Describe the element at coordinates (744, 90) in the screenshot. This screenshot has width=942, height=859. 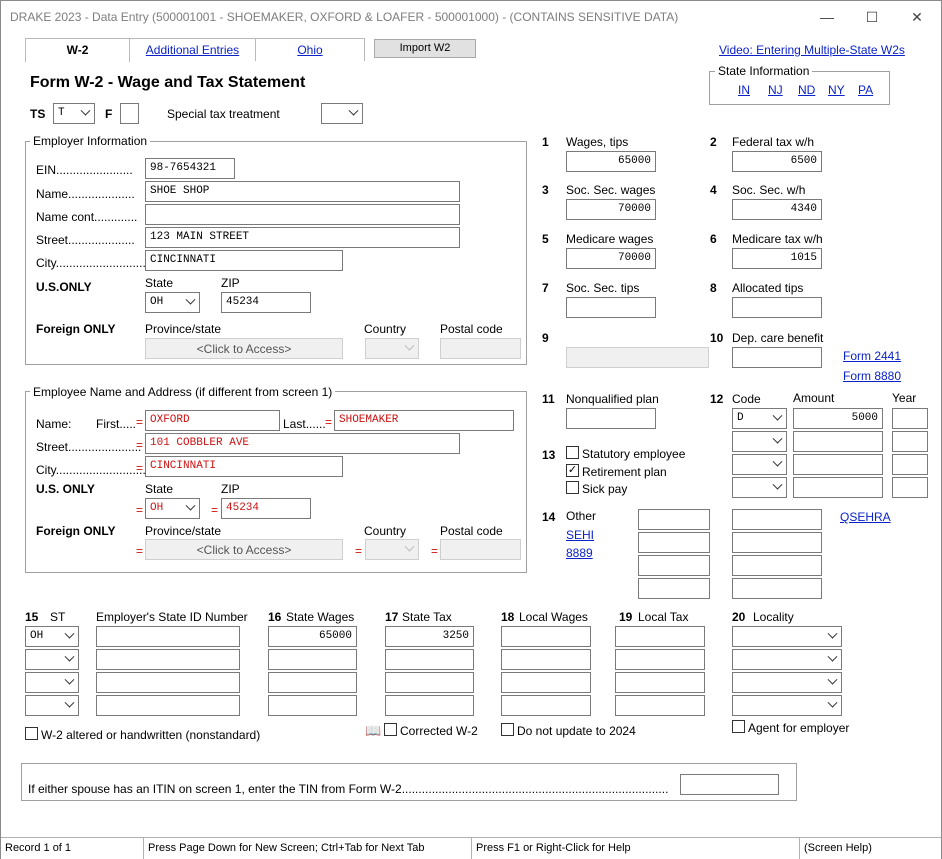
I see `state-link-in: IN` at that location.